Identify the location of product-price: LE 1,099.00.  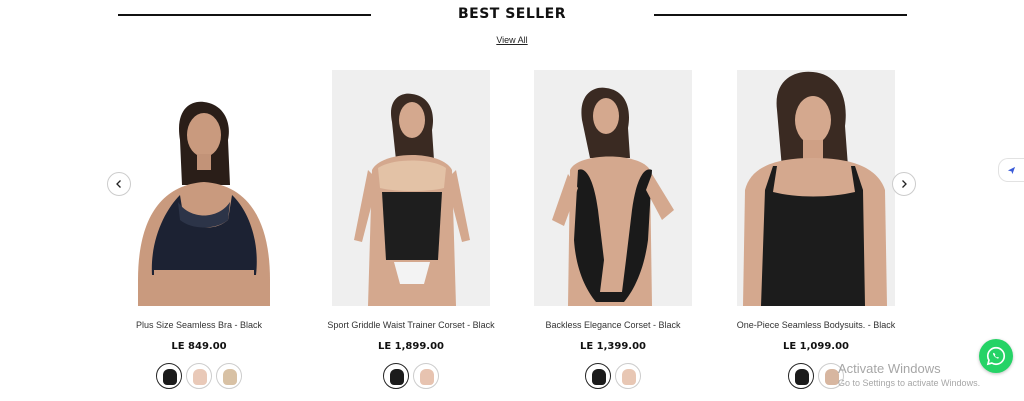
(816, 346).